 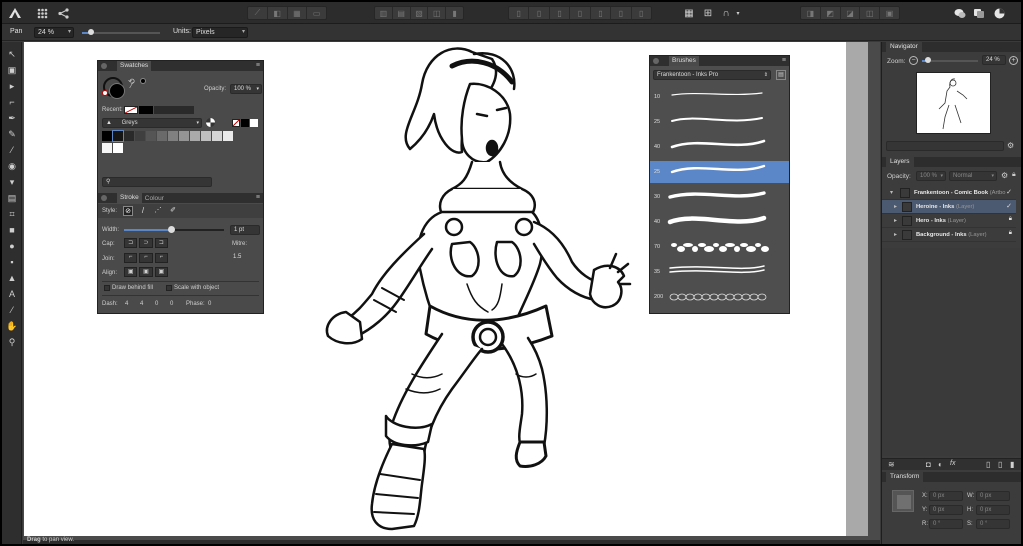 I want to click on brush-item: 70, so click(x=719, y=247).